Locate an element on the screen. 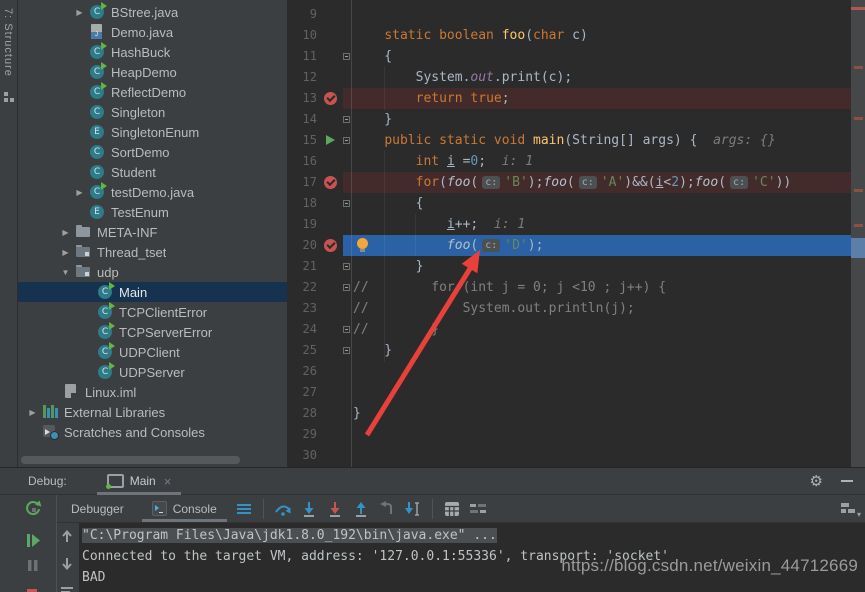 Image resolution: width=865 pixels, height=592 pixels. tree-item-testdemo-java: ▶ CtestDemo.java is located at coordinates (152, 192).